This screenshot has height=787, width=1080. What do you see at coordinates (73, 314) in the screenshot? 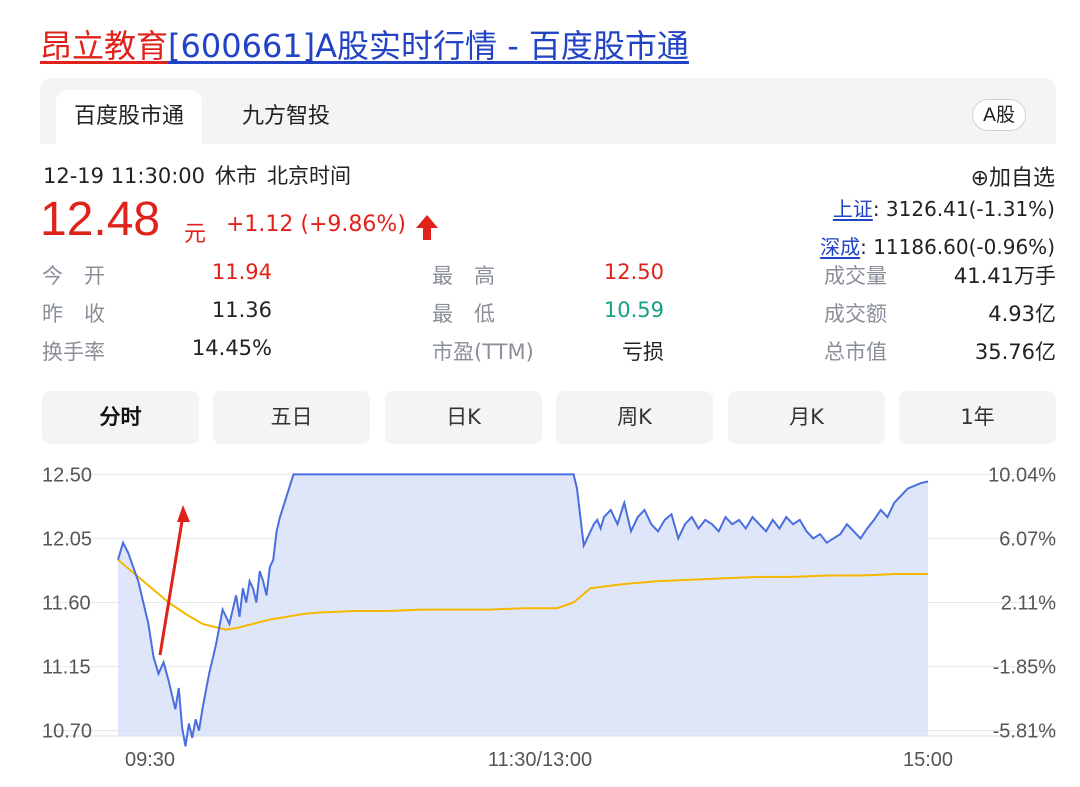
I see `stat-prev-close-label: 昨 收` at bounding box center [73, 314].